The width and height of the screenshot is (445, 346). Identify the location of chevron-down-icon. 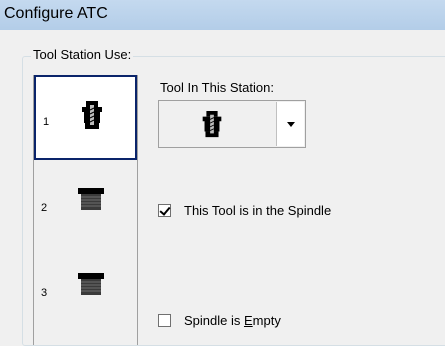
(291, 124).